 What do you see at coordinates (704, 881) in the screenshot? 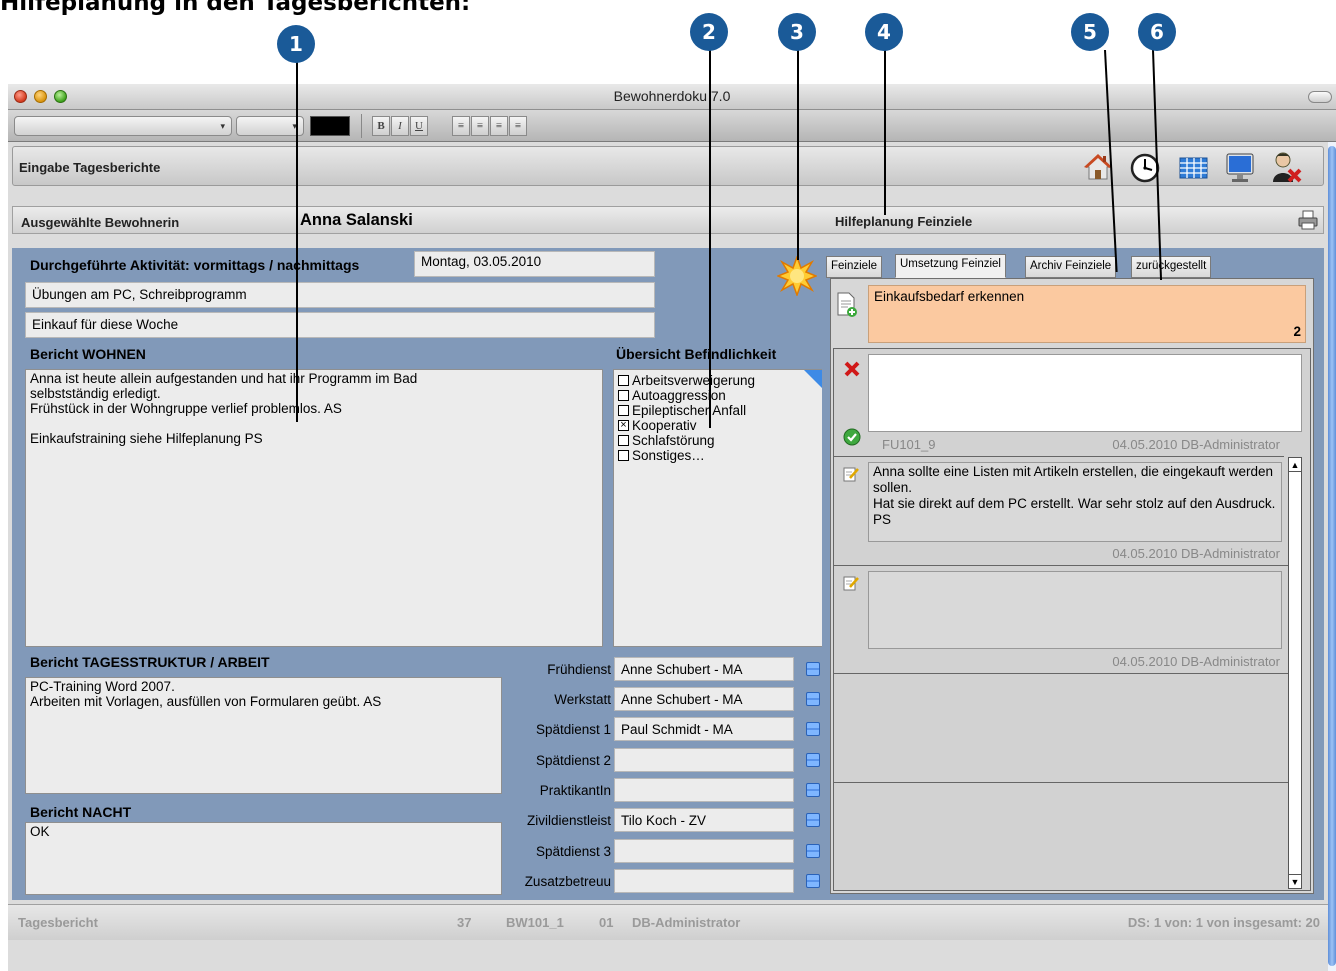
I see `staff-field-zusatzbetreuung` at bounding box center [704, 881].